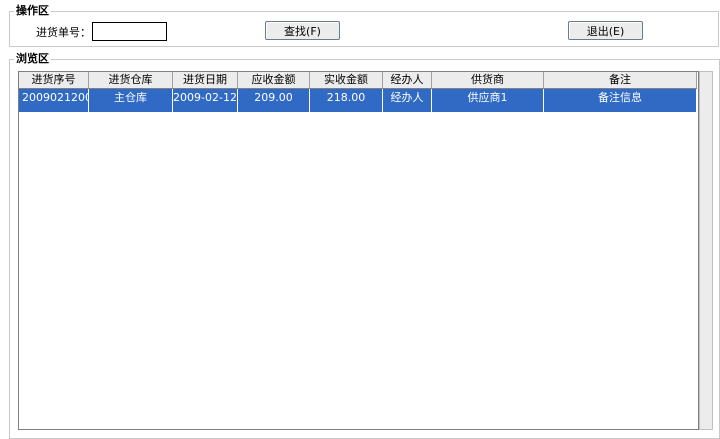 The image size is (720, 439). I want to click on column-header: 备注, so click(620, 80).